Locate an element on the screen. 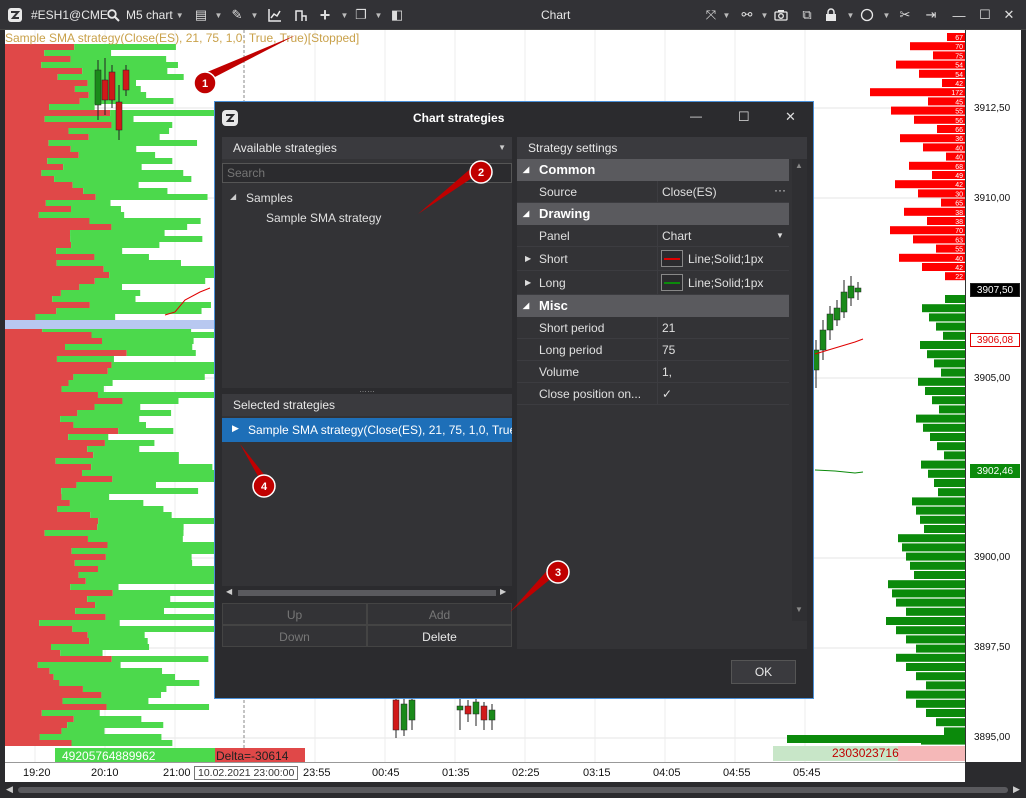 The width and height of the screenshot is (1026, 798). setting-row-volume: Volume 1, is located at coordinates (653, 372).